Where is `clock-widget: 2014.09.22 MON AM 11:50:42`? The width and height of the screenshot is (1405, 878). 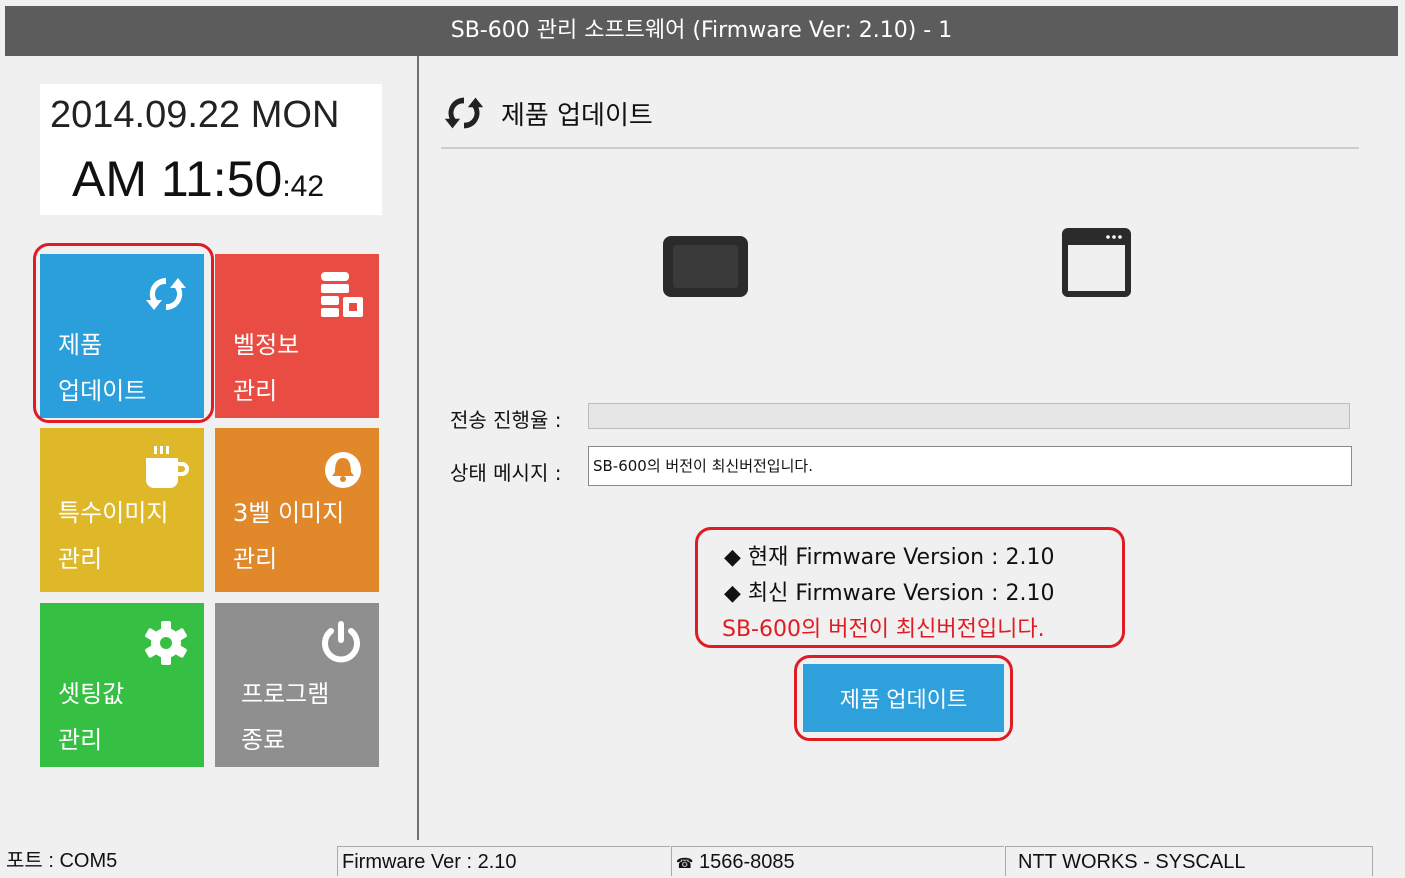 clock-widget: 2014.09.22 MON AM 11:50:42 is located at coordinates (211, 149).